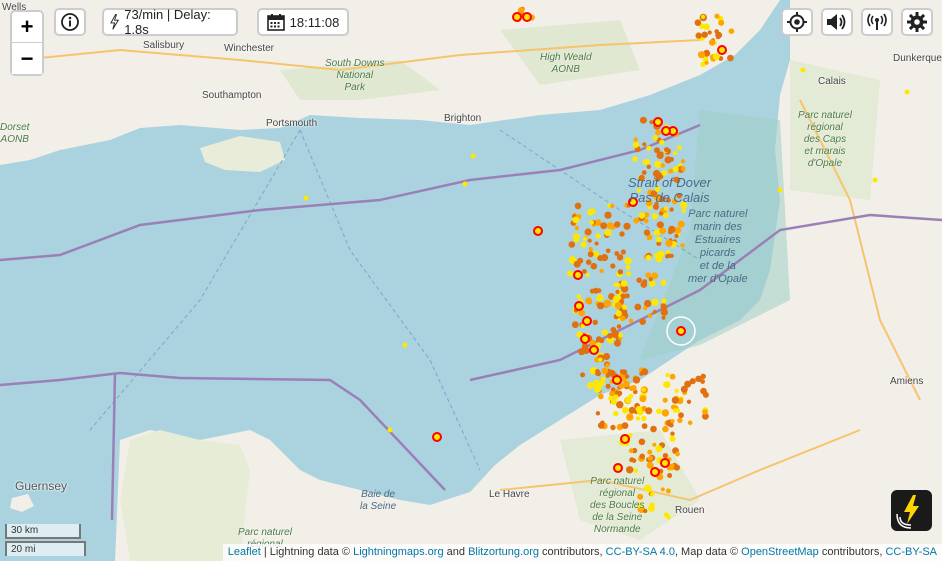  I want to click on strike-rate-display: 73/min | Delay: 1.8s, so click(170, 22).